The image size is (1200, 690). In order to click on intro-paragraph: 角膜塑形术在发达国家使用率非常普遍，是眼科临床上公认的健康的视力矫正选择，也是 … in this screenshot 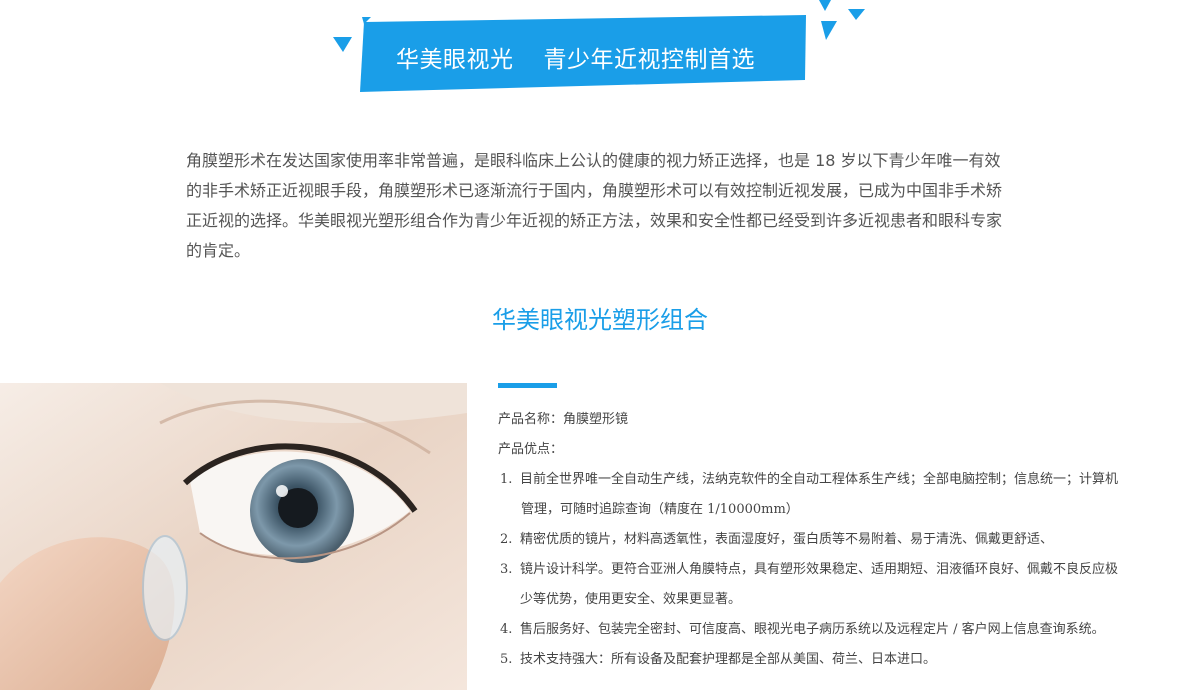, I will do `click(594, 205)`.